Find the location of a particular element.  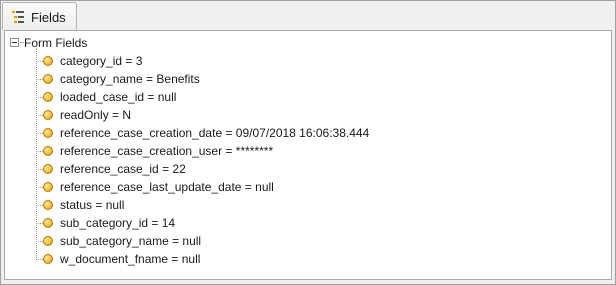

tree-root-label: Form Fields is located at coordinates (56, 43).